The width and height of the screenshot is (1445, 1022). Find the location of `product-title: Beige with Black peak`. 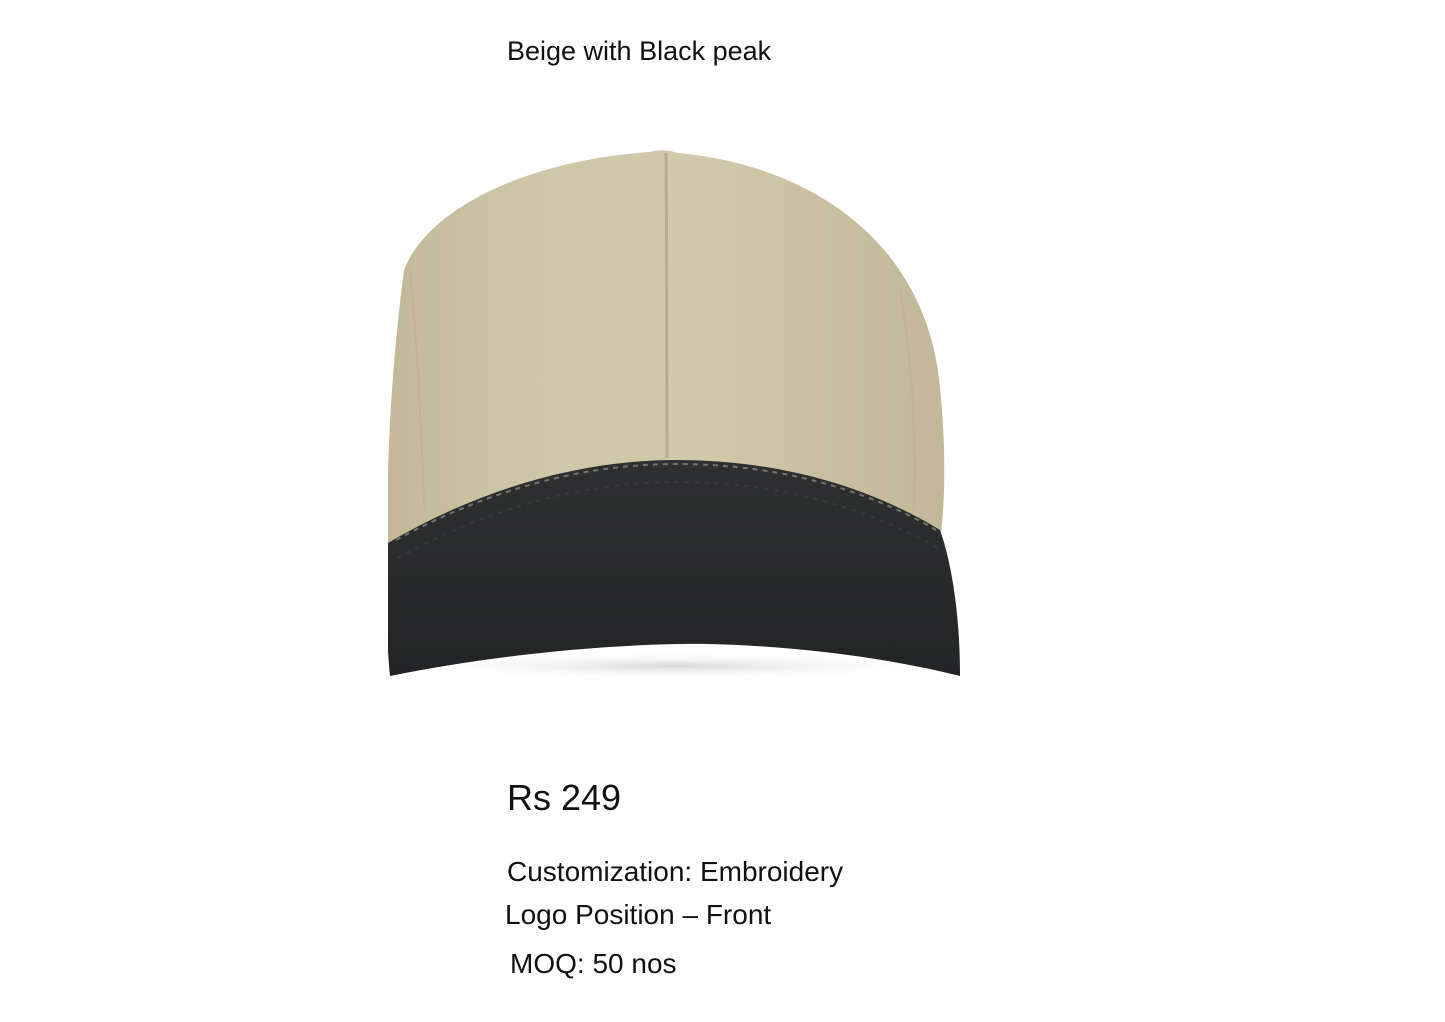

product-title: Beige with Black peak is located at coordinates (639, 51).